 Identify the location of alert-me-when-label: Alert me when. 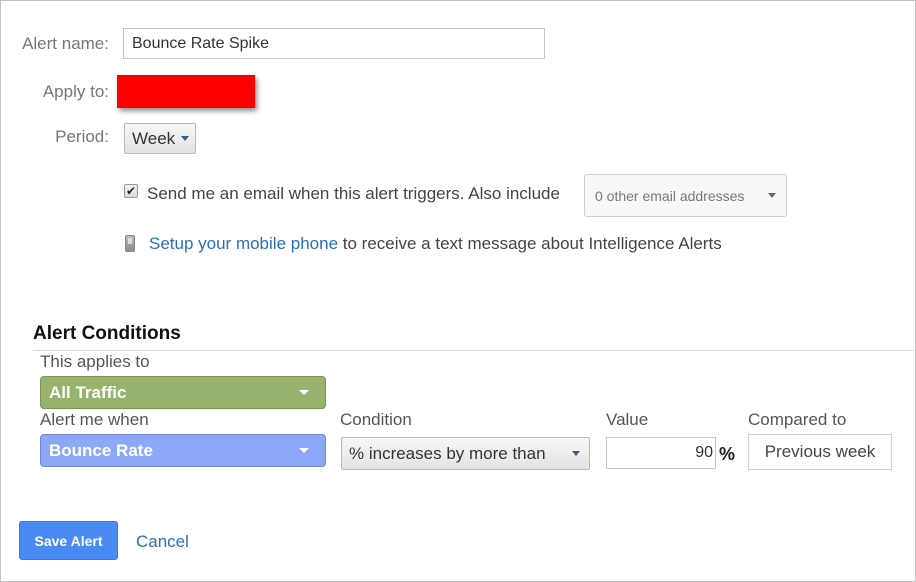
(94, 419).